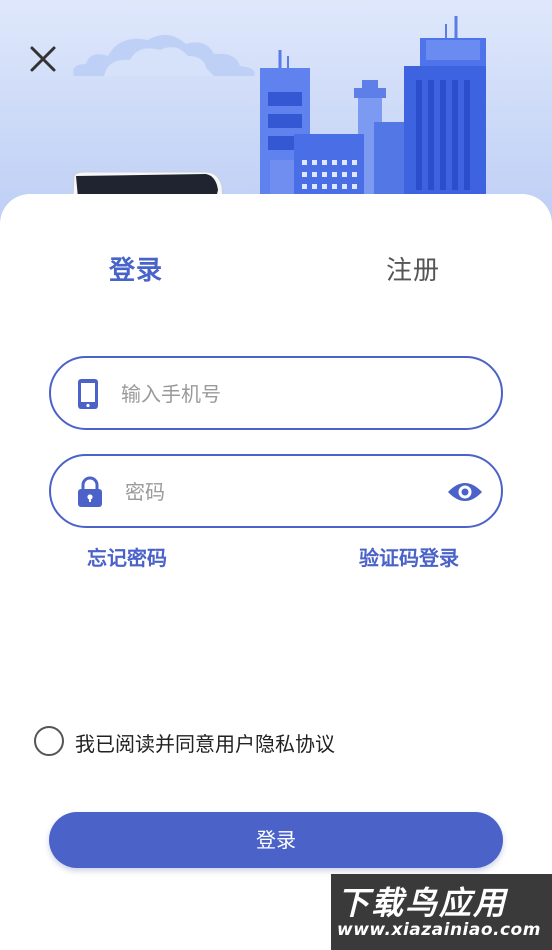 The image size is (552, 950). What do you see at coordinates (276, 270) in the screenshot?
I see `tab-bar: 登录 注册` at bounding box center [276, 270].